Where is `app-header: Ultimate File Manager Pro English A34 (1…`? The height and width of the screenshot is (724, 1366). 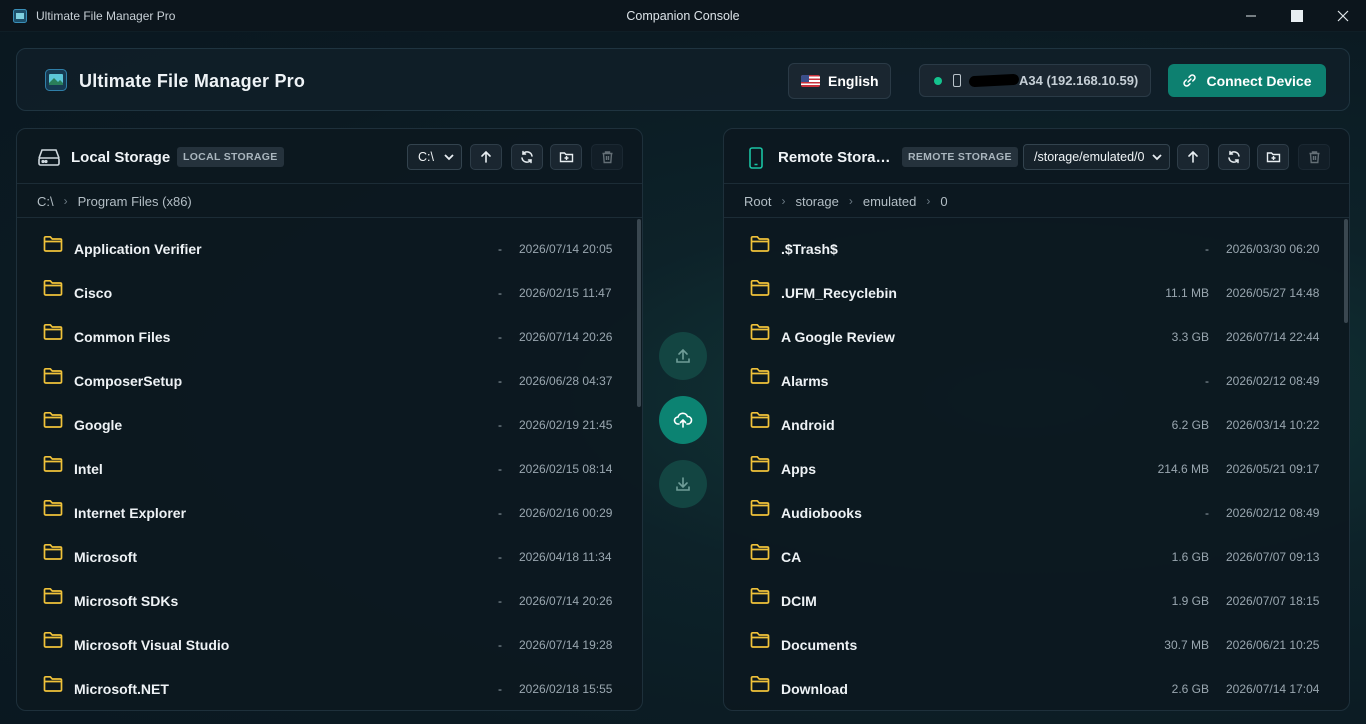
app-header: Ultimate File Manager Pro English A34 (1… is located at coordinates (683, 79).